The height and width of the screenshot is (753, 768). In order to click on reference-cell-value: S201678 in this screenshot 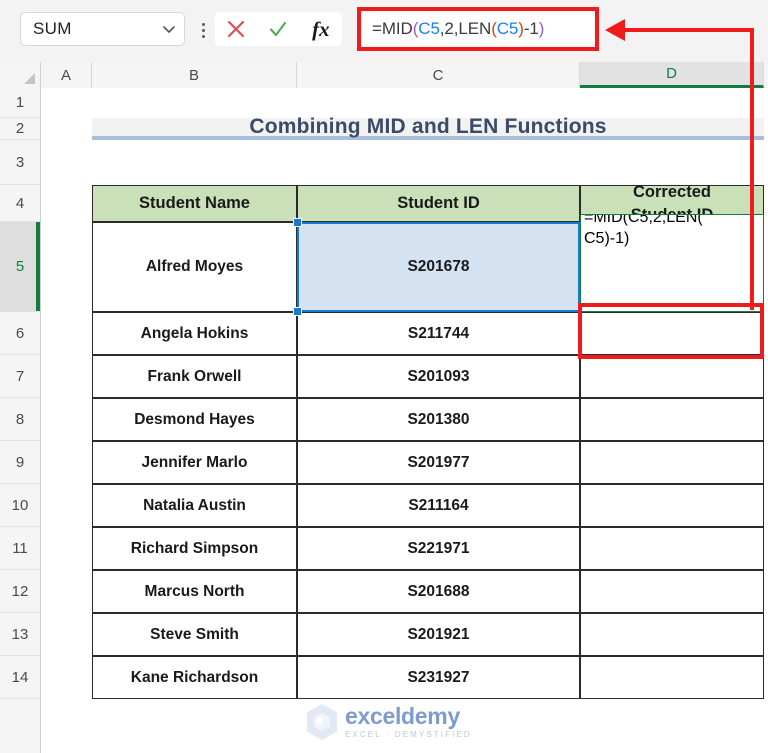, I will do `click(438, 266)`.